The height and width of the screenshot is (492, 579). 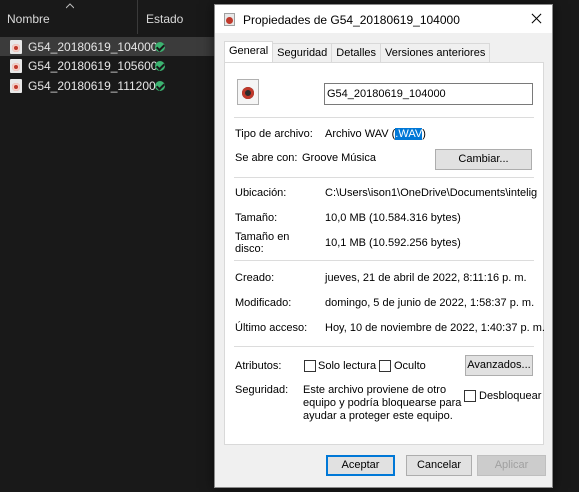 I want to click on column-header-status: Estado, so click(x=179, y=17).